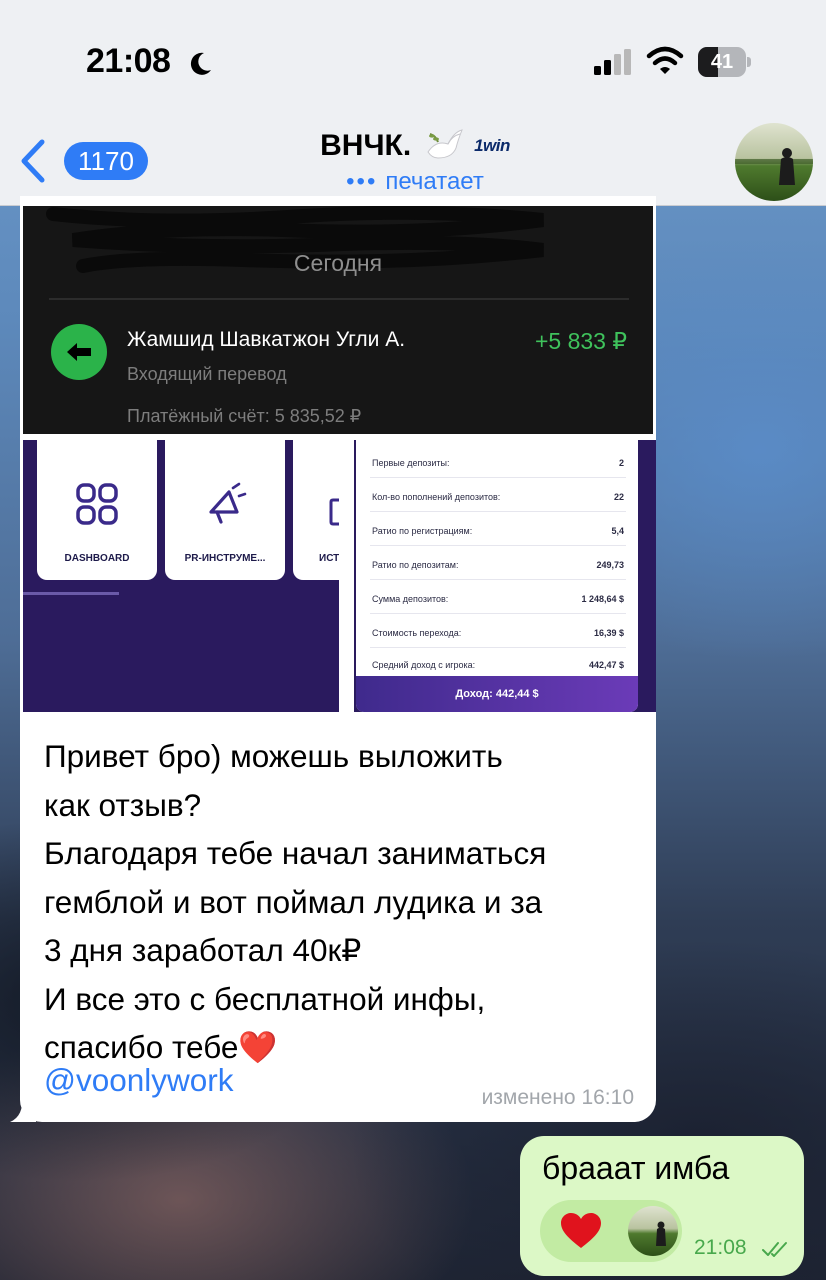 The height and width of the screenshot is (1280, 826). What do you see at coordinates (498, 631) in the screenshot?
I see `stats-row: Стоимость перехода: 16,39 $` at bounding box center [498, 631].